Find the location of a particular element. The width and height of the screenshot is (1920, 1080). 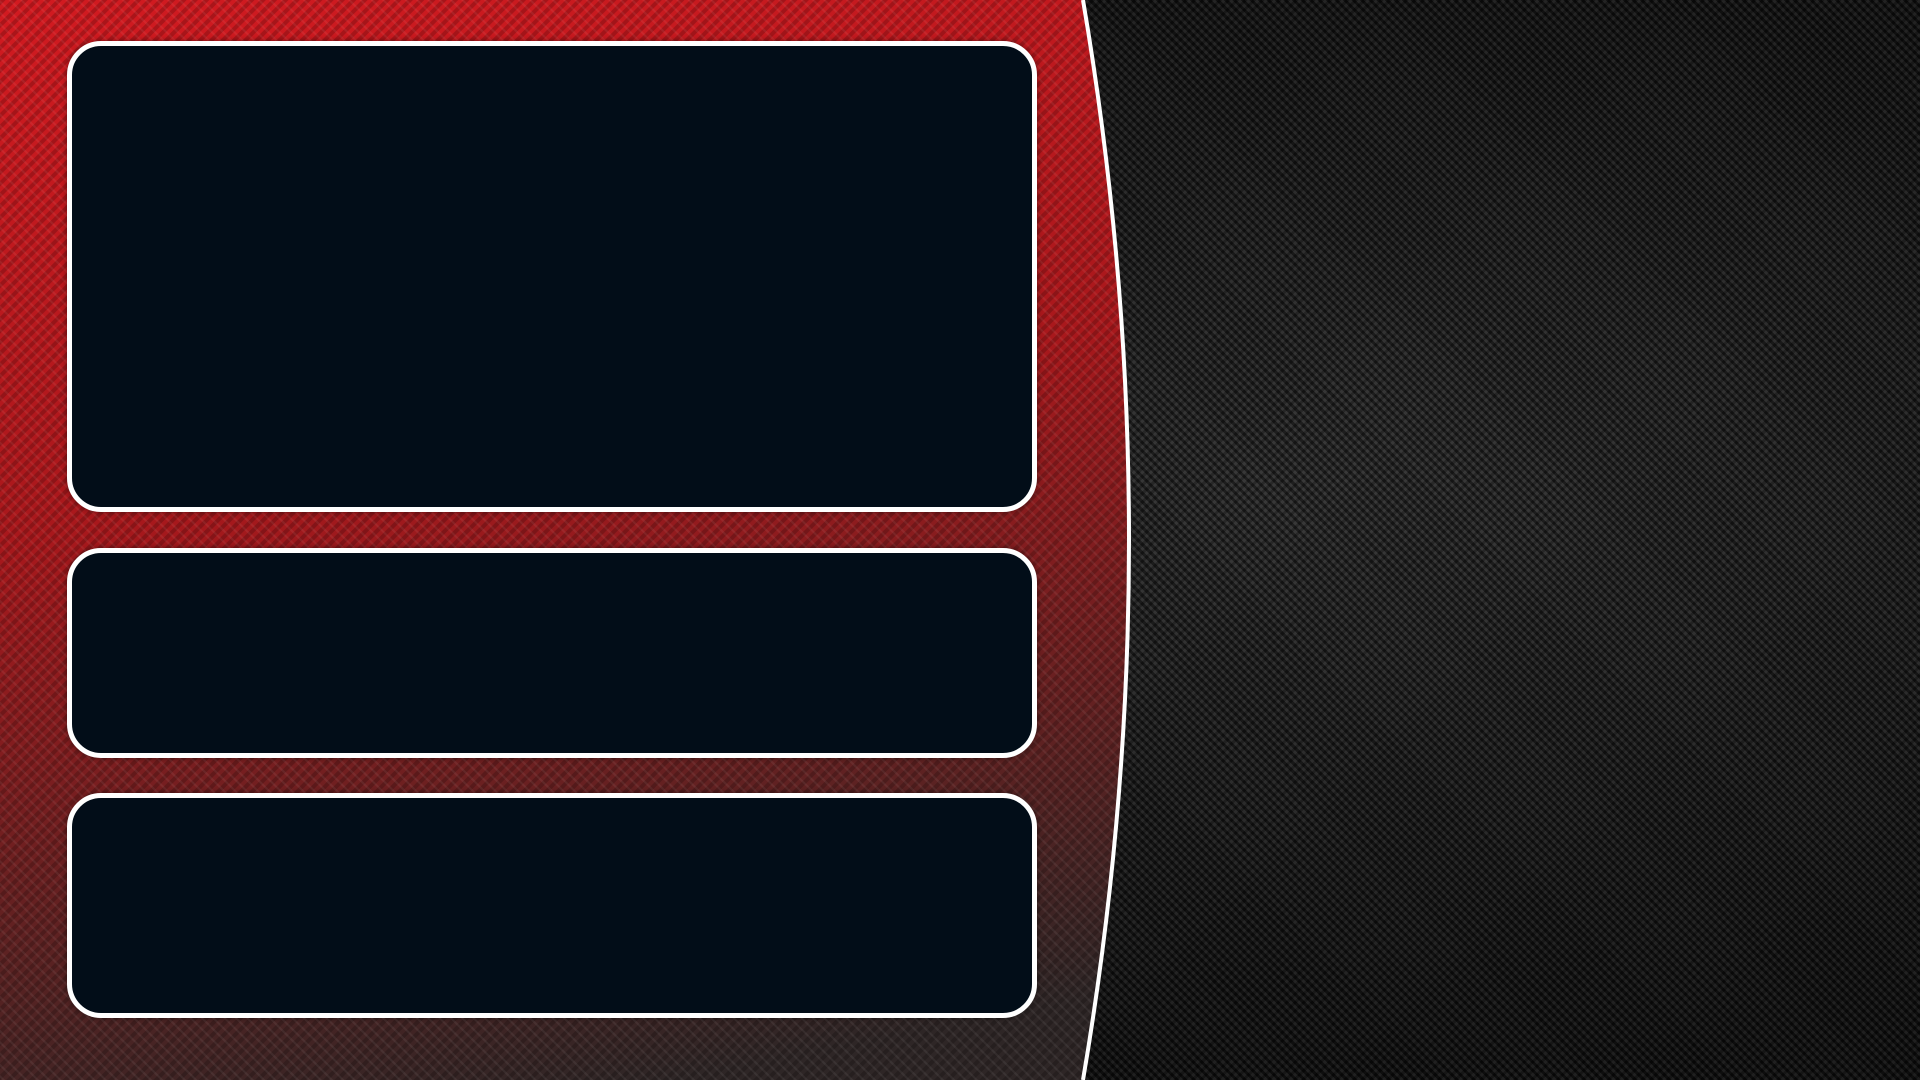

middle-slot is located at coordinates (552, 653).